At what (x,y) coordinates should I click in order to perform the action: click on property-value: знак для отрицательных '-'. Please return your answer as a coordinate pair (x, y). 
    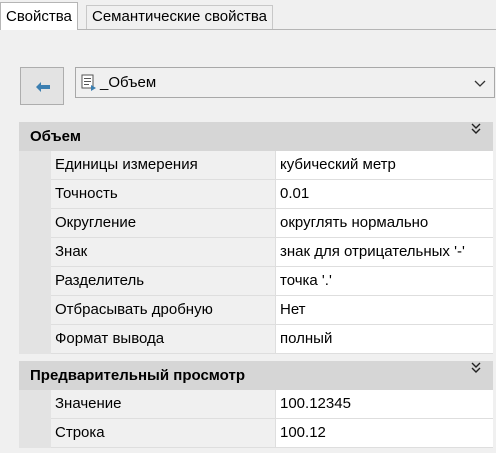
    Looking at the image, I should click on (384, 252).